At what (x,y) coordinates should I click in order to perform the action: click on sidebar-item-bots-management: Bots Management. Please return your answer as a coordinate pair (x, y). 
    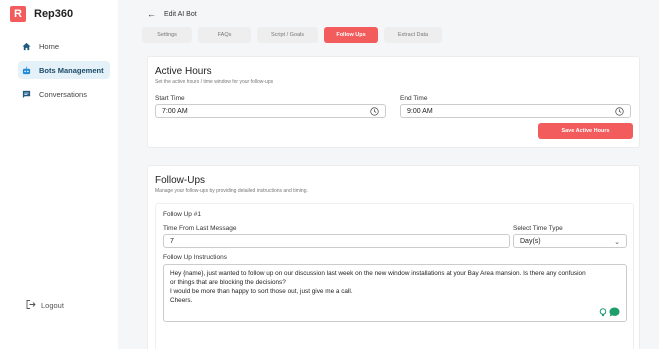
    Looking at the image, I should click on (64, 70).